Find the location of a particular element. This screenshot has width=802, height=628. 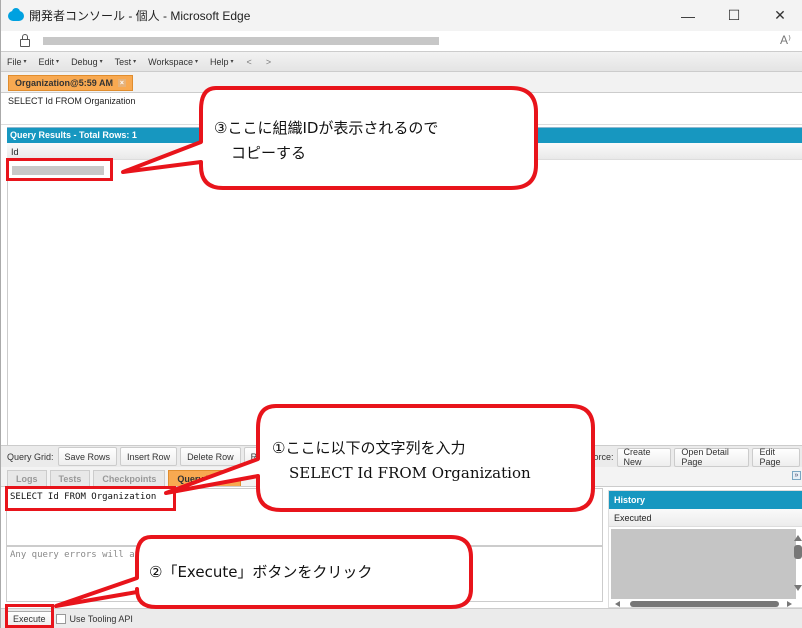

menu-edit: Edit ▾ is located at coordinates (49, 62).